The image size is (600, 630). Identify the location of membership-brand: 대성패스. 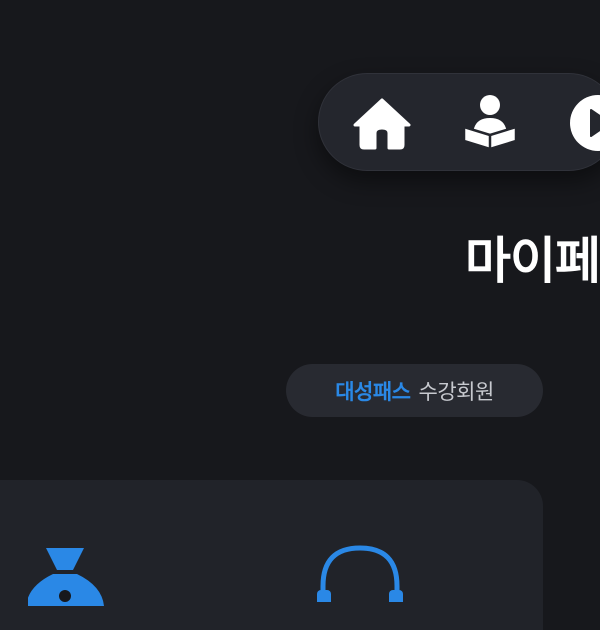
(373, 391).